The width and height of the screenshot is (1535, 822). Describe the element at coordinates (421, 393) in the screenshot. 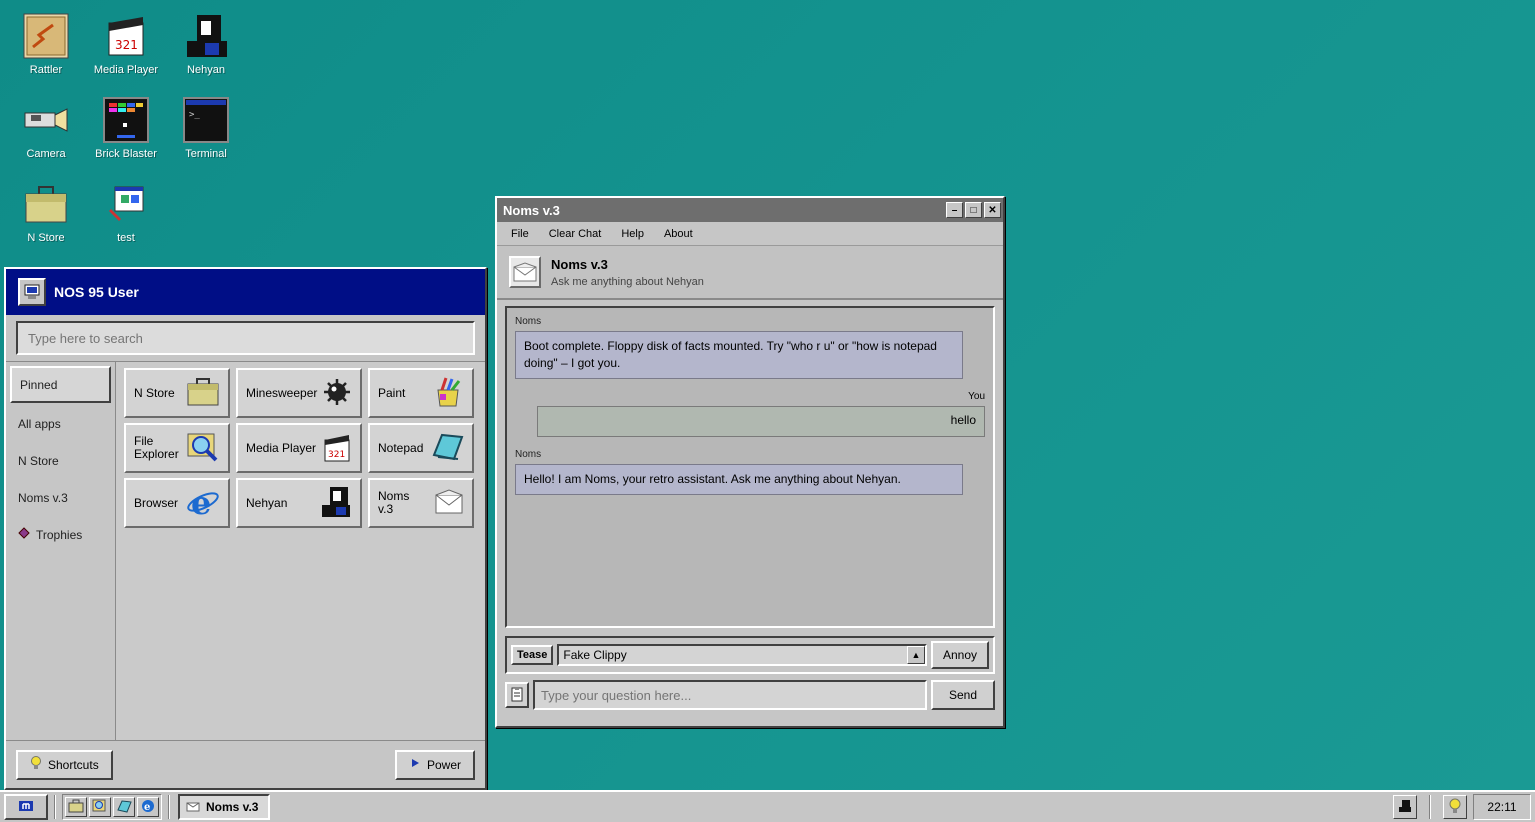

I see `tile-paint: Paint` at that location.